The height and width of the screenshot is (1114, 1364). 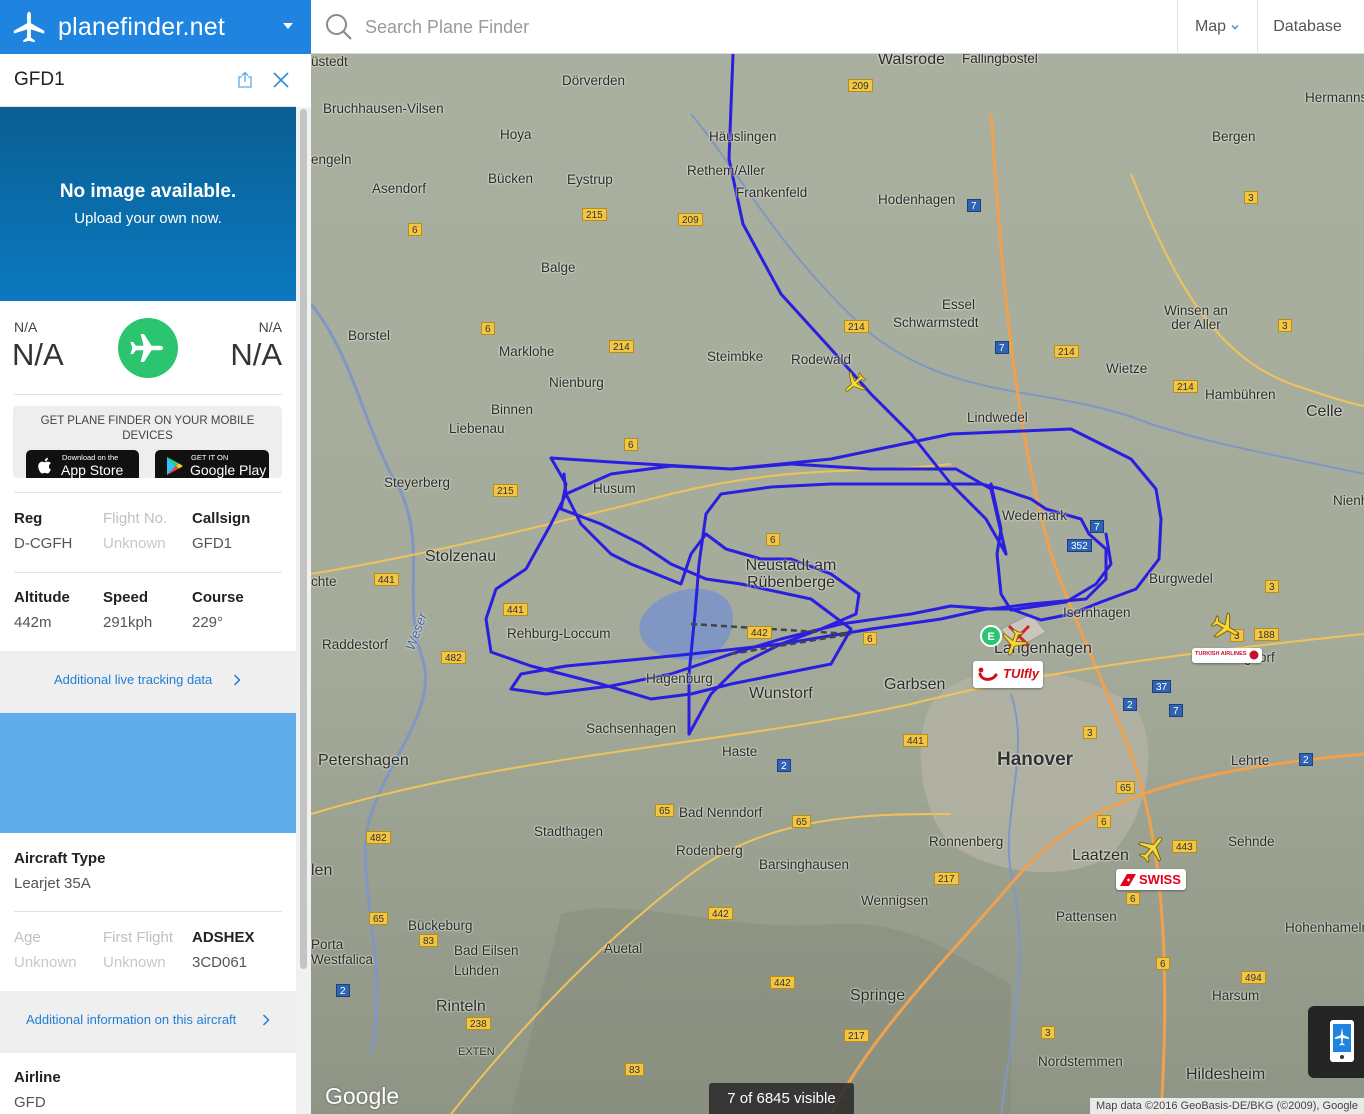 What do you see at coordinates (343, 990) in the screenshot?
I see `motorway-shield: 2` at bounding box center [343, 990].